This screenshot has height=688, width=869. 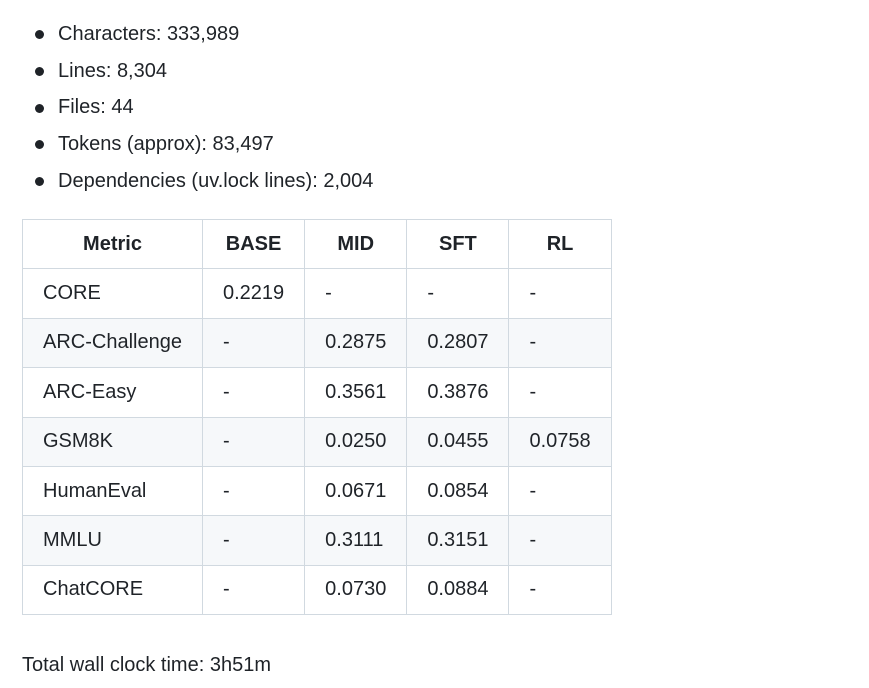 I want to click on table-cell: HumanEval, so click(x=112, y=491).